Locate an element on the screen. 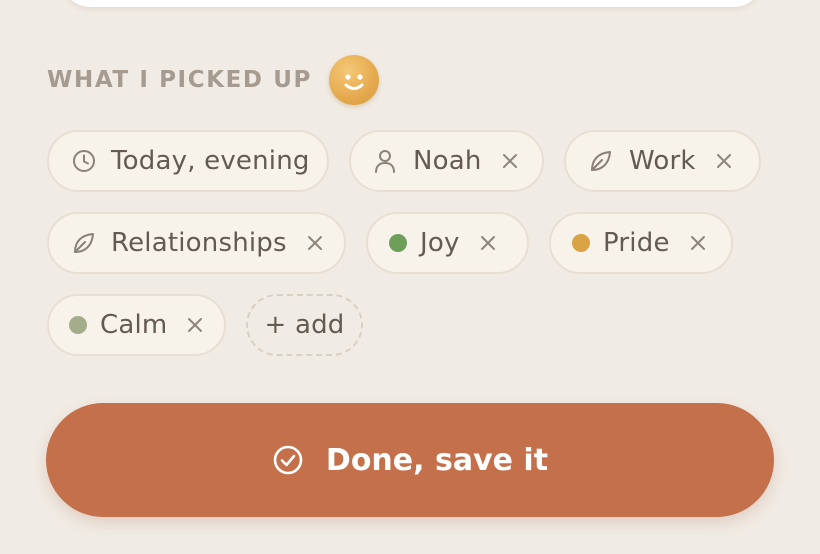 The width and height of the screenshot is (820, 554). check-circle-icon is located at coordinates (288, 460).